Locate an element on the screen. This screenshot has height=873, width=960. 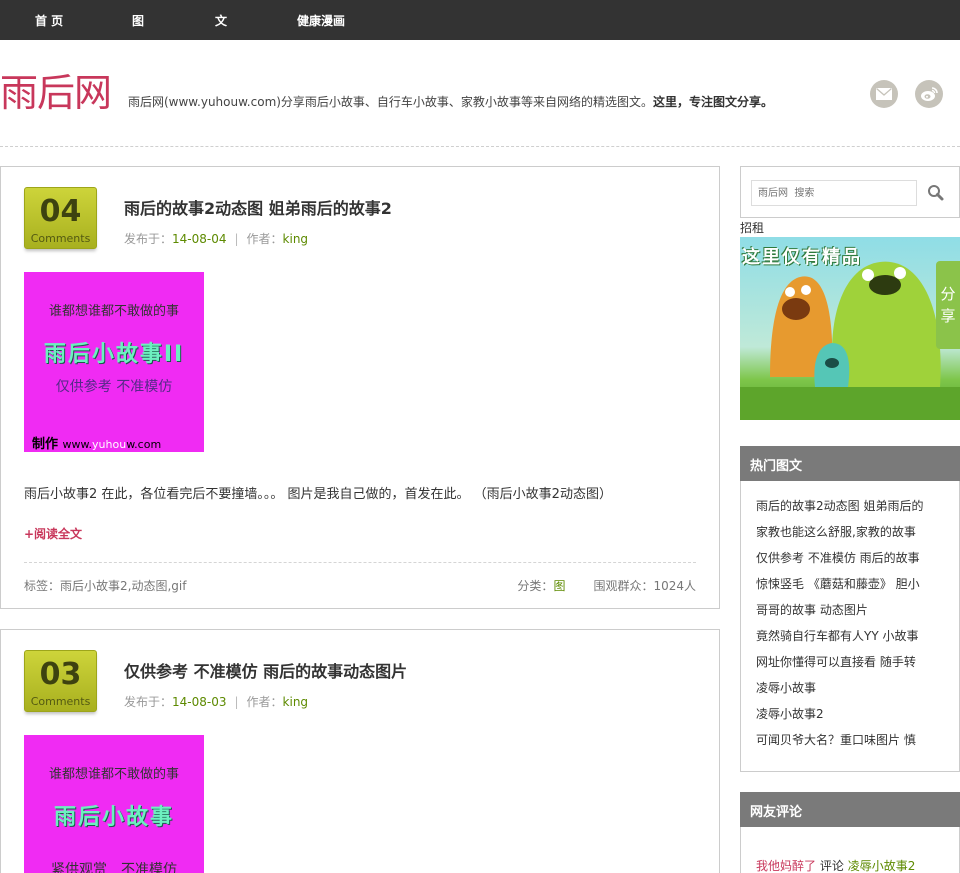
thumb-line2: 雨后小故事II is located at coordinates (114, 354).